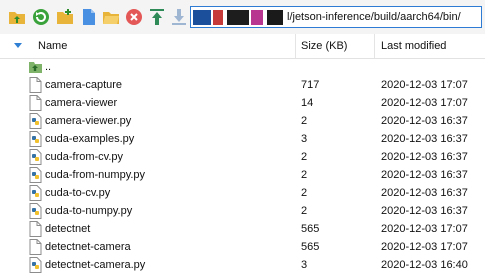 This screenshot has width=485, height=280. What do you see at coordinates (242, 211) in the screenshot?
I see `file-row: cuda-to-numpy.py 2 2020-12-03 16:37` at bounding box center [242, 211].